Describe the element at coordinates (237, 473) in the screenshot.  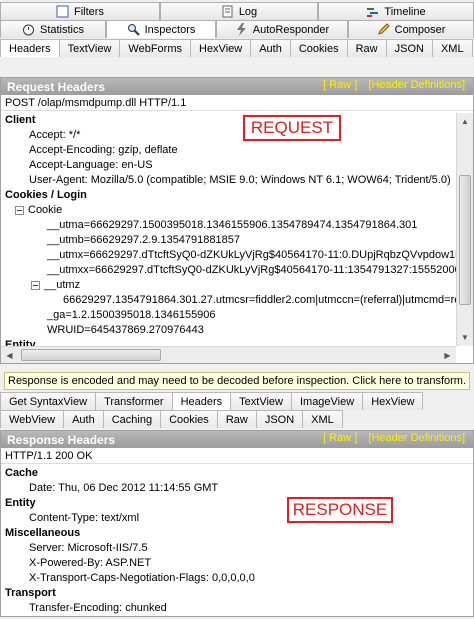
I see `group-cache: Cache` at that location.